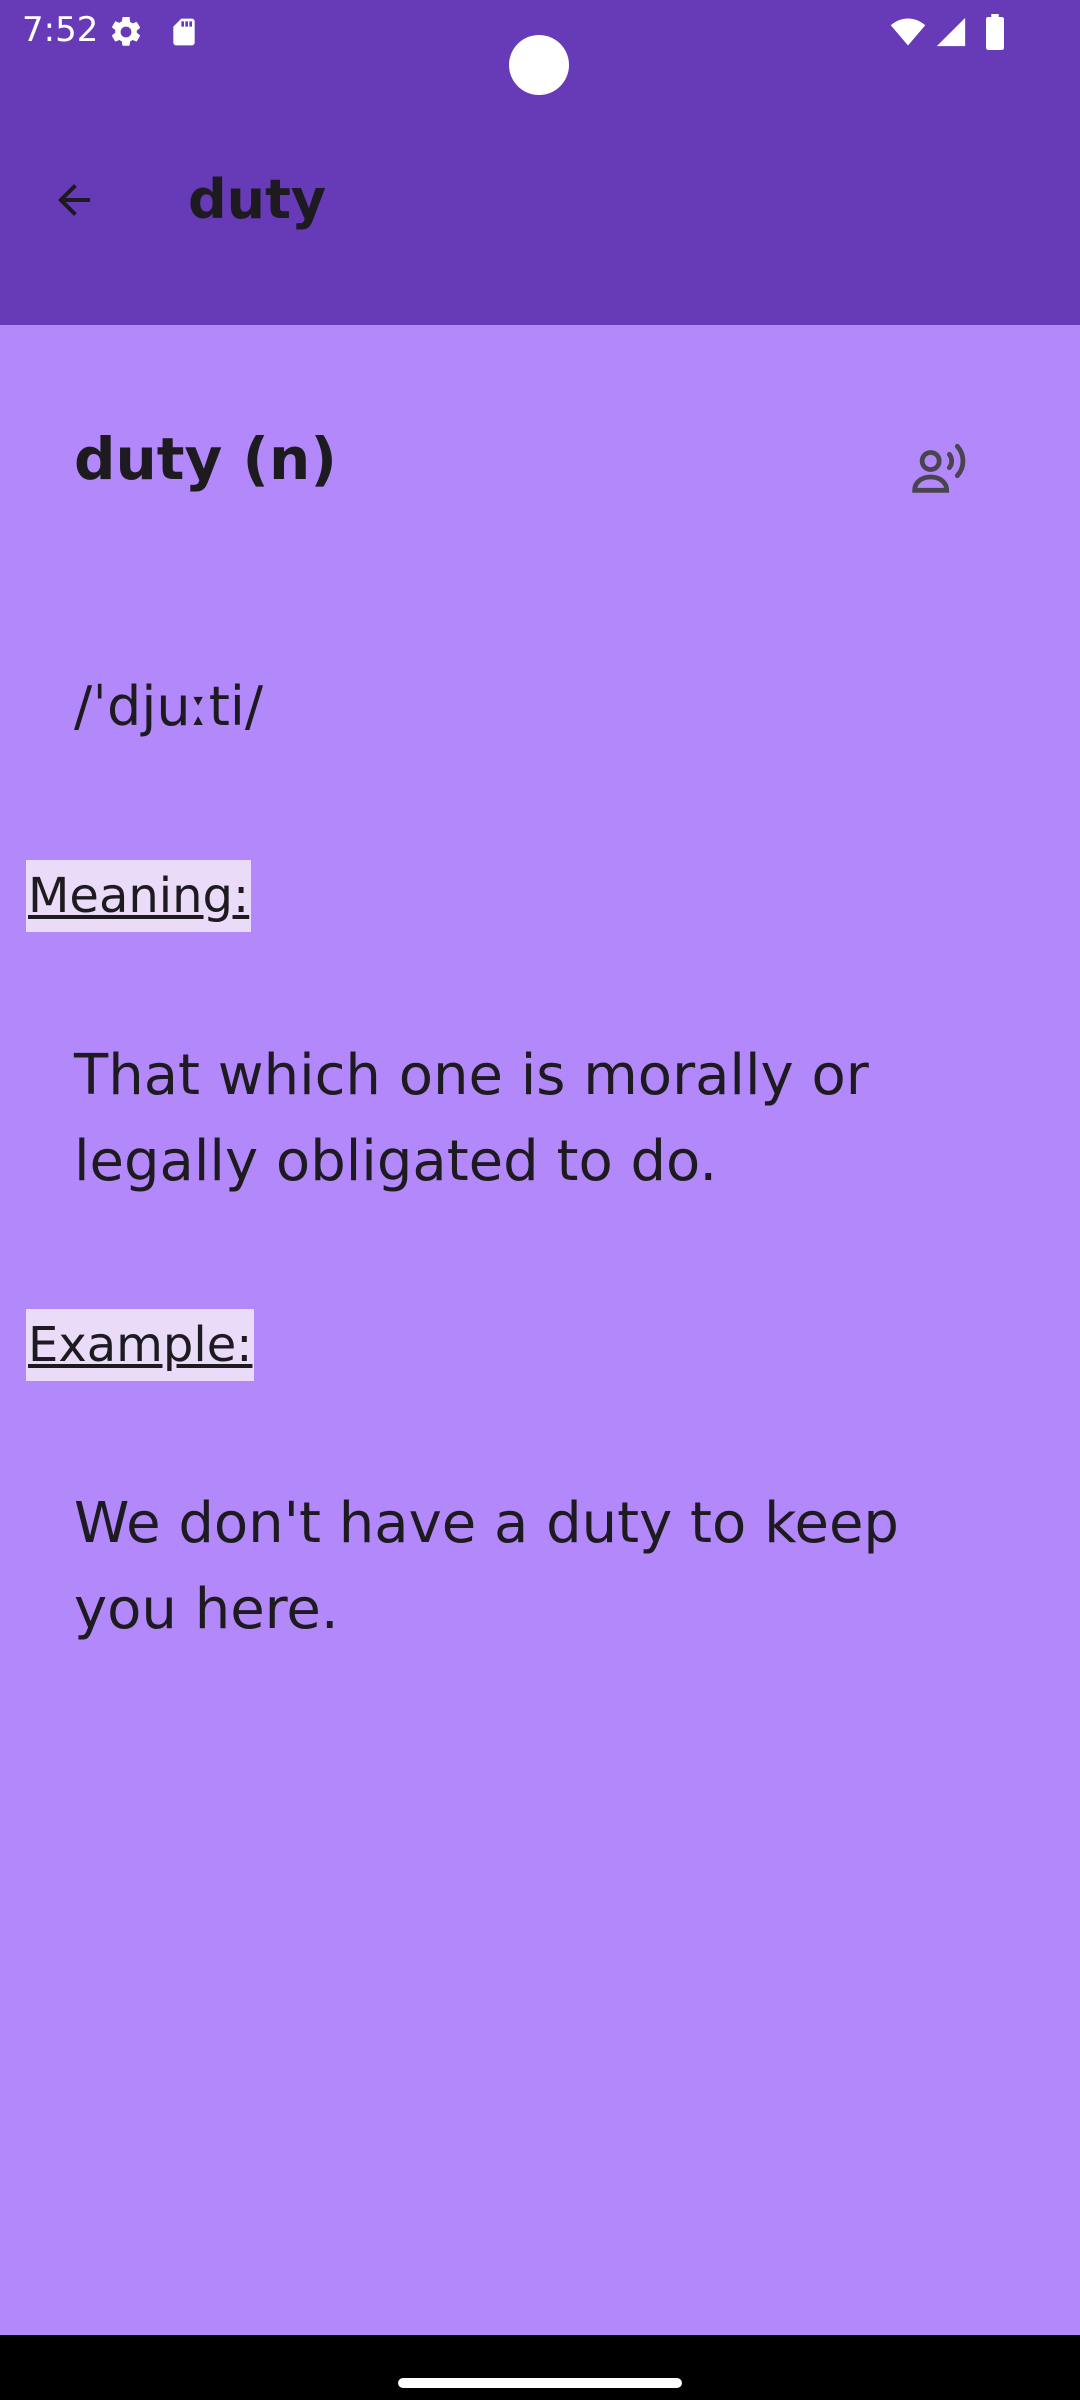 Image resolution: width=1080 pixels, height=2400 pixels. What do you see at coordinates (540, 2367) in the screenshot?
I see `navigation-bar` at bounding box center [540, 2367].